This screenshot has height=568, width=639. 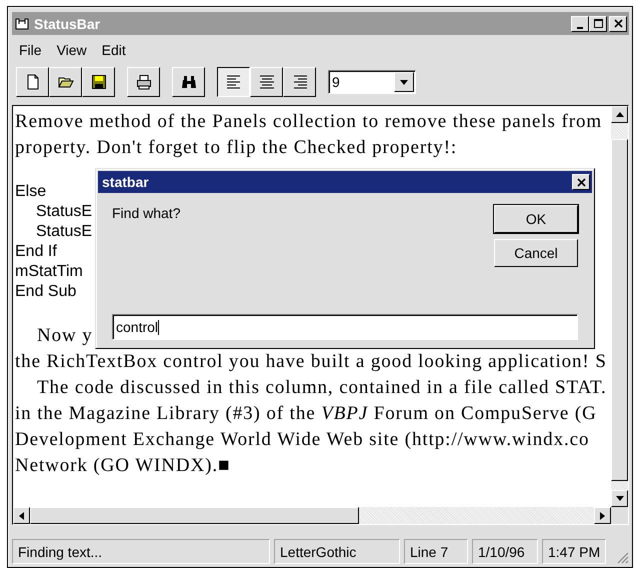 What do you see at coordinates (536, 219) in the screenshot?
I see `dialog-button: OK` at bounding box center [536, 219].